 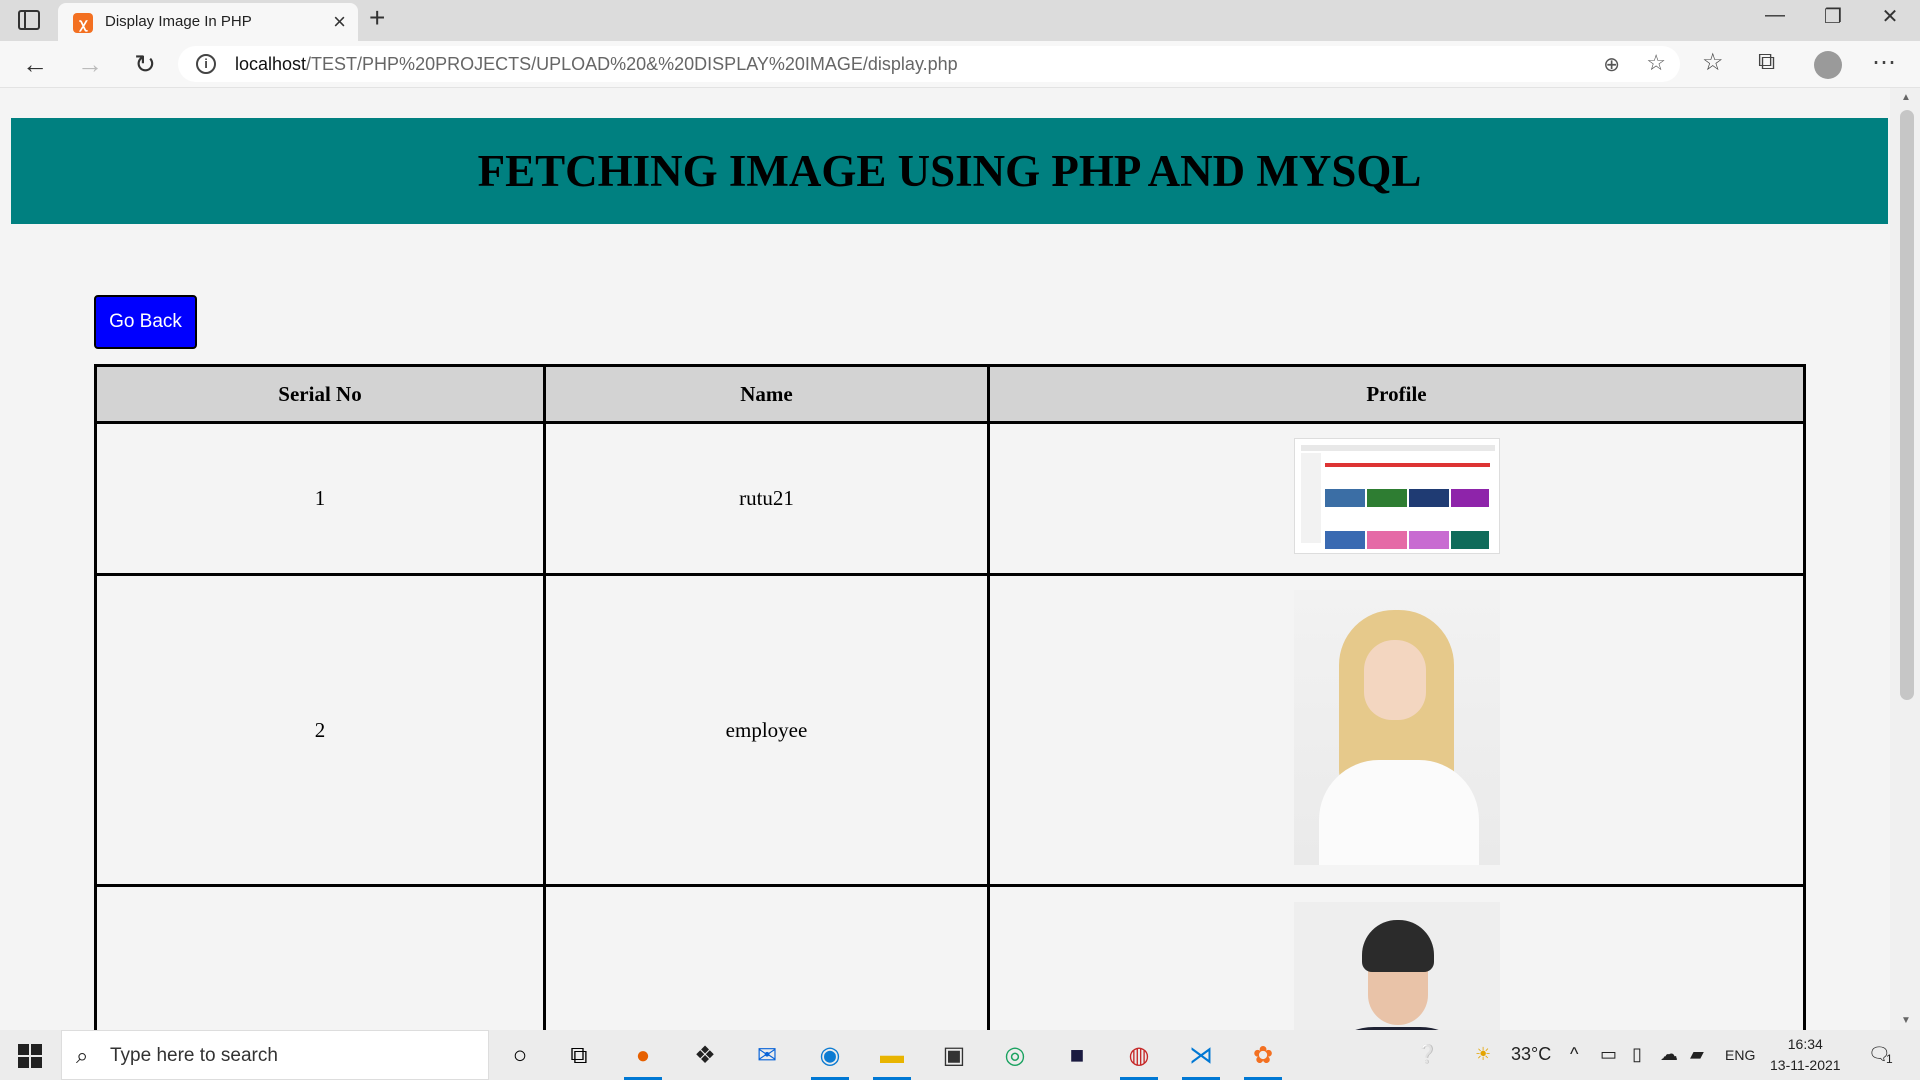 I want to click on table-header-row: Serial No Name Profile, so click(x=950, y=394).